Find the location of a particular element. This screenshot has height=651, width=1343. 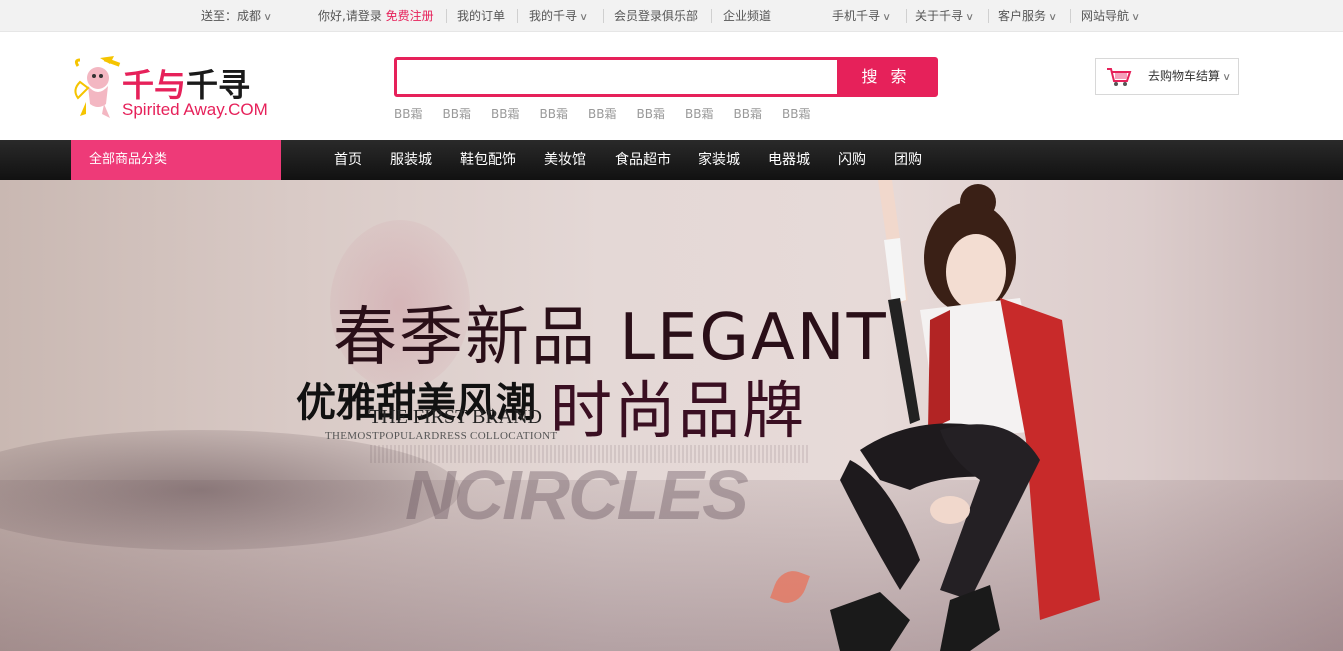

register-link: 免费注册 is located at coordinates (410, 16).